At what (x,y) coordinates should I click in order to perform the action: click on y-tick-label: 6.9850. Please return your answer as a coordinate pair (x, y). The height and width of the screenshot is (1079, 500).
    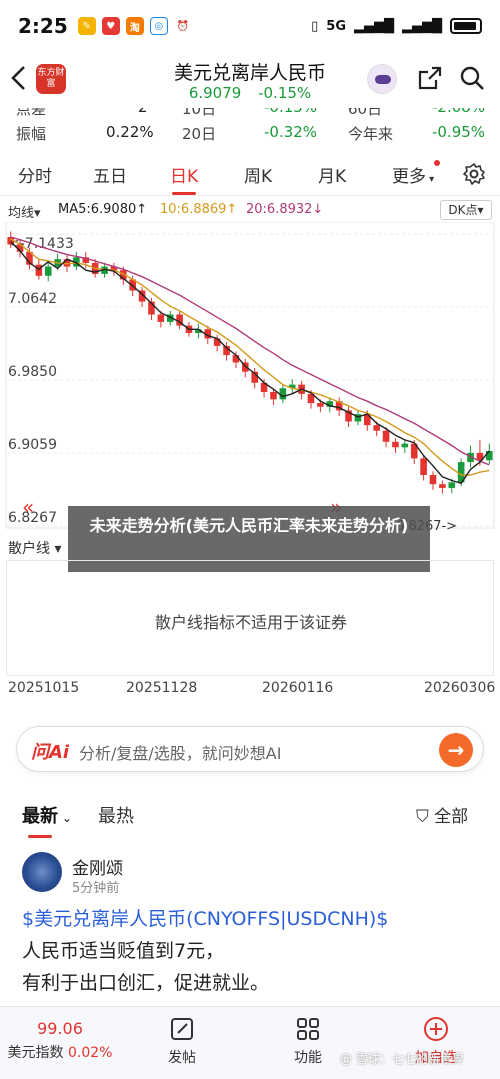
    Looking at the image, I should click on (32, 372).